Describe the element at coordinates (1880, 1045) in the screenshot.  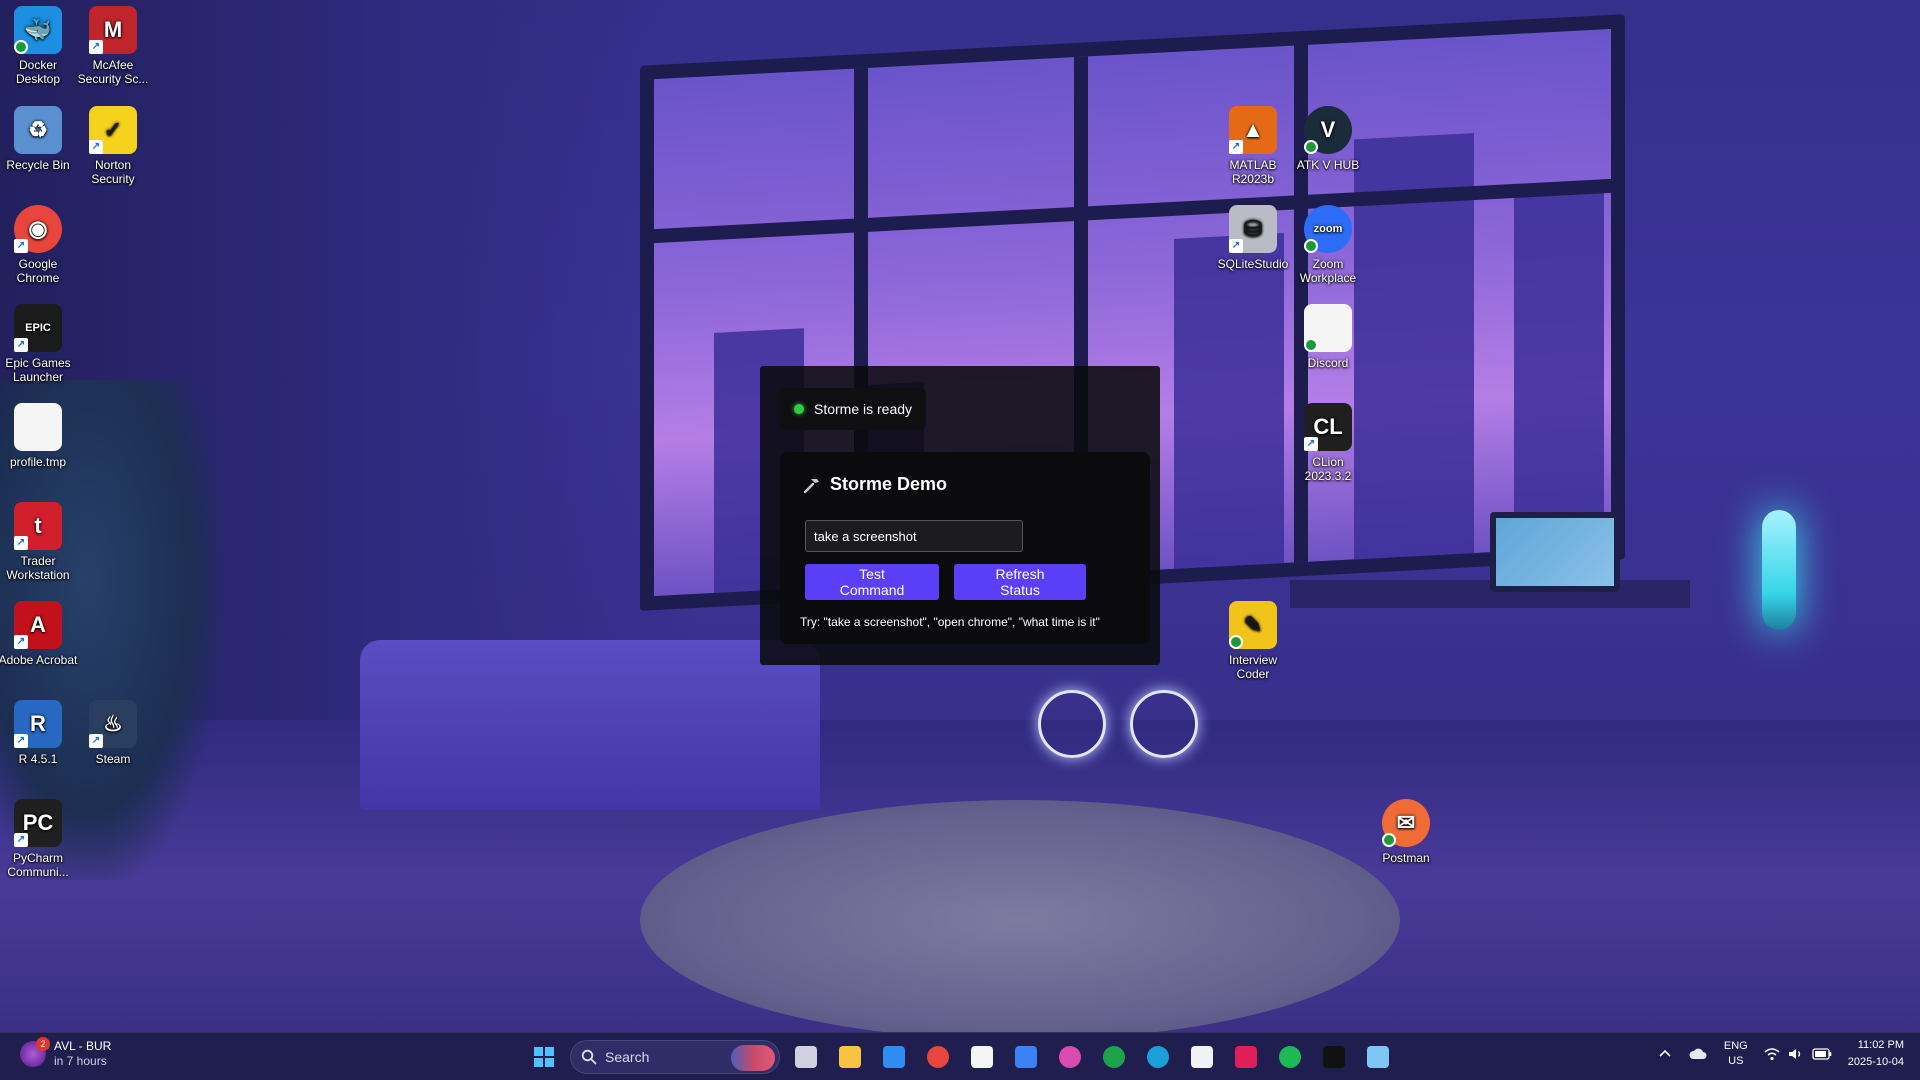
I see `clock-time: 11:02 PM` at that location.